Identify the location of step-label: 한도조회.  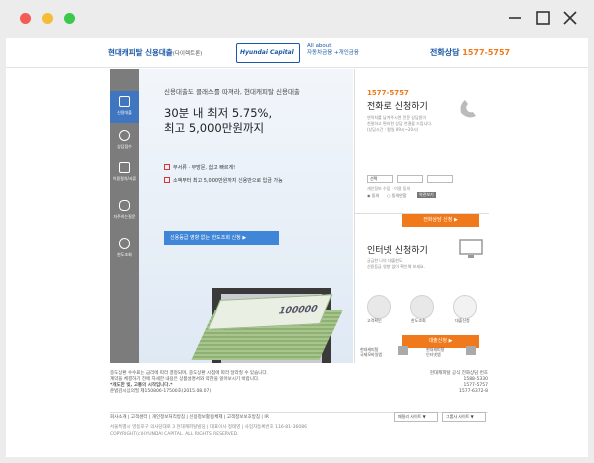
(418, 320).